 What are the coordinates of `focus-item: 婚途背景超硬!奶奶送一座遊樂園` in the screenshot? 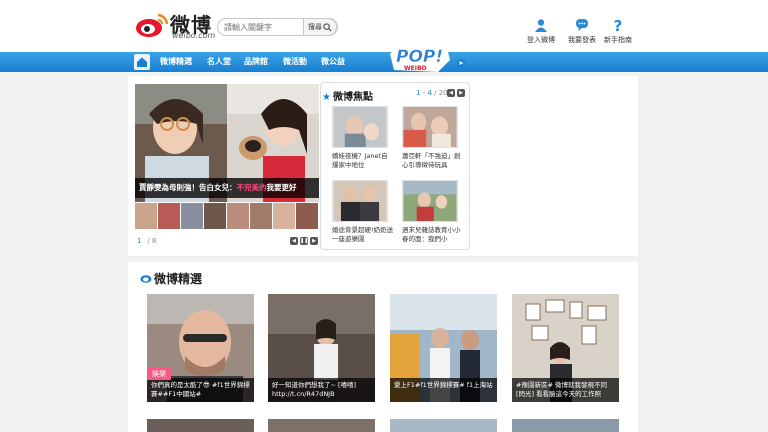 It's located at (362, 211).